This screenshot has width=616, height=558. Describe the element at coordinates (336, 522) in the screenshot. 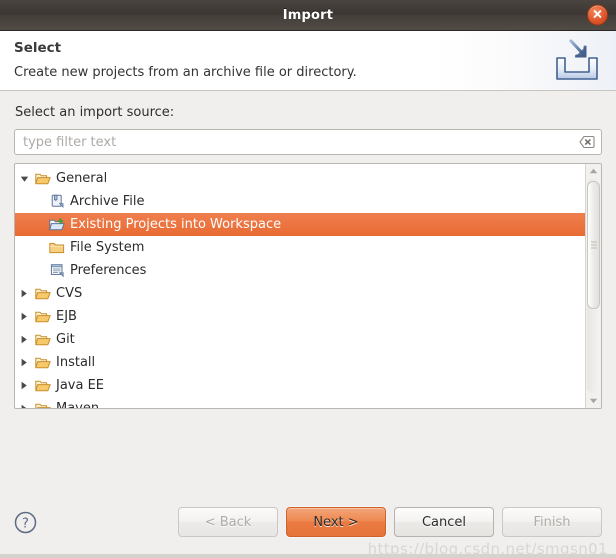

I see `next-button: Next >` at that location.